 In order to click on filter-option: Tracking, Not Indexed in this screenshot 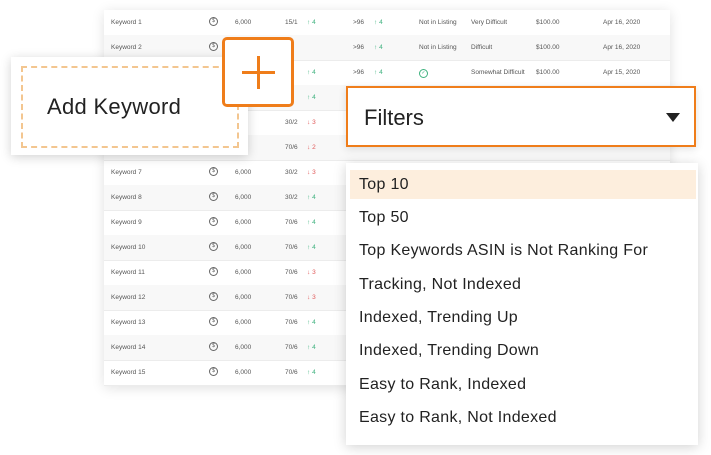, I will do `click(523, 284)`.